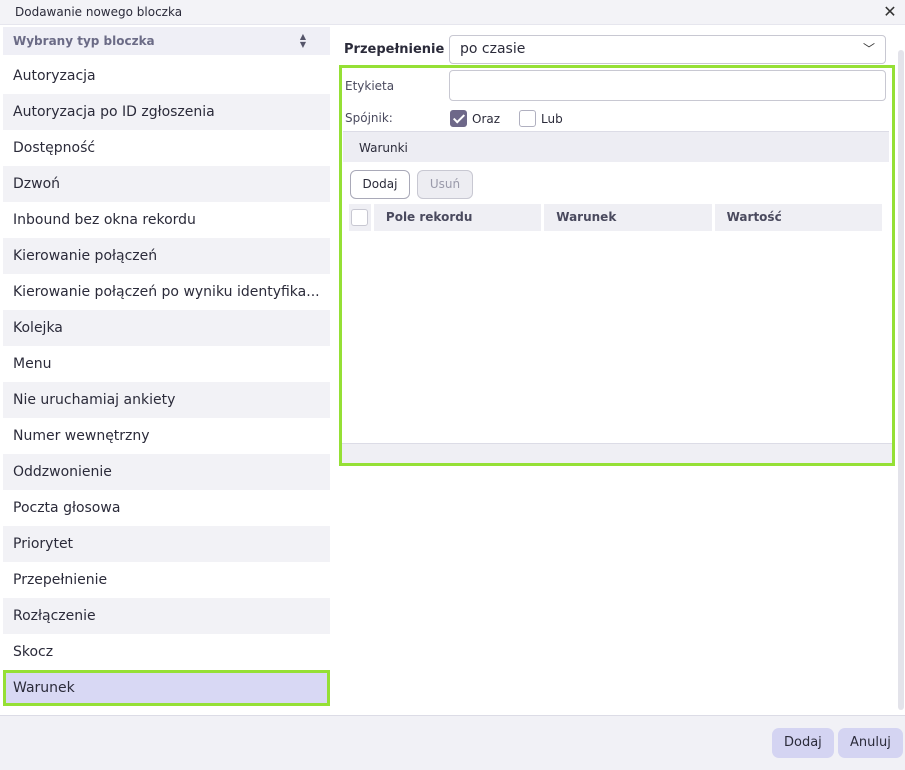 Image resolution: width=905 pixels, height=770 pixels. What do you see at coordinates (457, 217) in the screenshot?
I see `column-header-record-field: Pole rekordu` at bounding box center [457, 217].